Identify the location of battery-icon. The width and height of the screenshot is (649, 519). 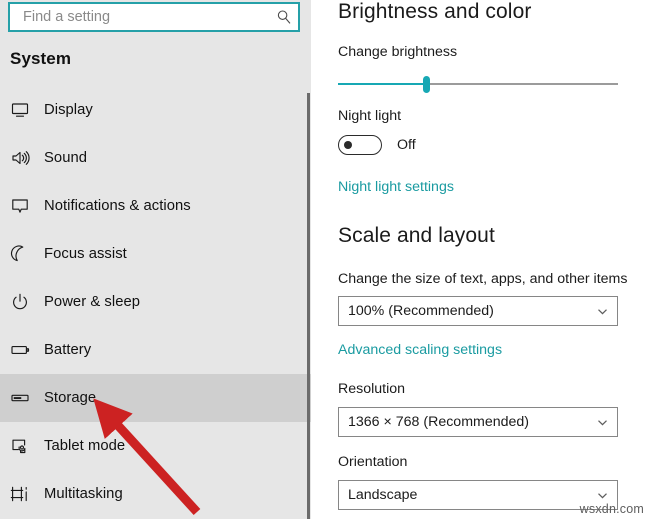
(27, 350).